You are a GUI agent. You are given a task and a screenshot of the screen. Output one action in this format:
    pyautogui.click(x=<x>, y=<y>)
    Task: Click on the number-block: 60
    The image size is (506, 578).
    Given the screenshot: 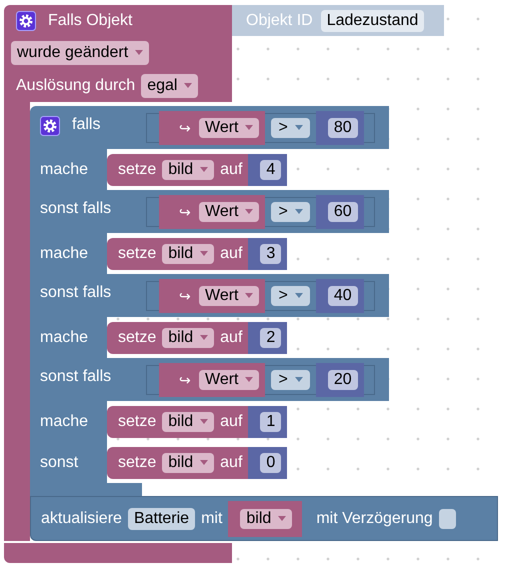 What is the action you would take?
    pyautogui.click(x=340, y=211)
    